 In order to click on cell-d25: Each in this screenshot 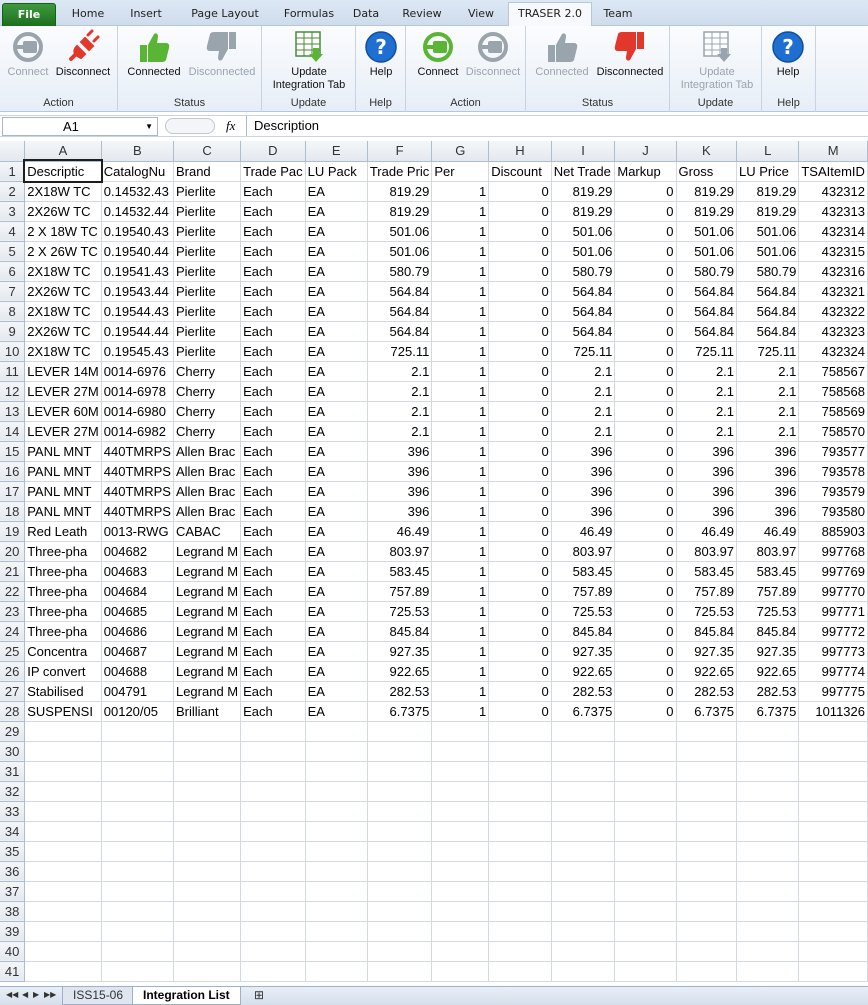, I will do `click(273, 651)`.